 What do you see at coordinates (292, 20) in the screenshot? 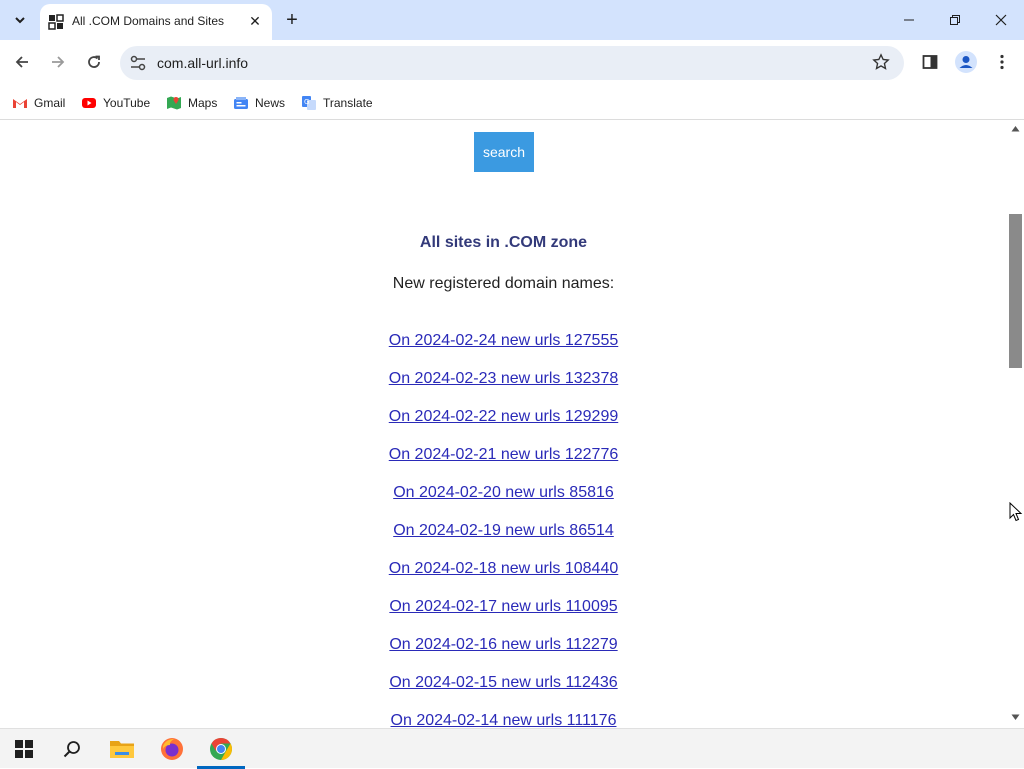
I see `new-tab-button: +` at bounding box center [292, 20].